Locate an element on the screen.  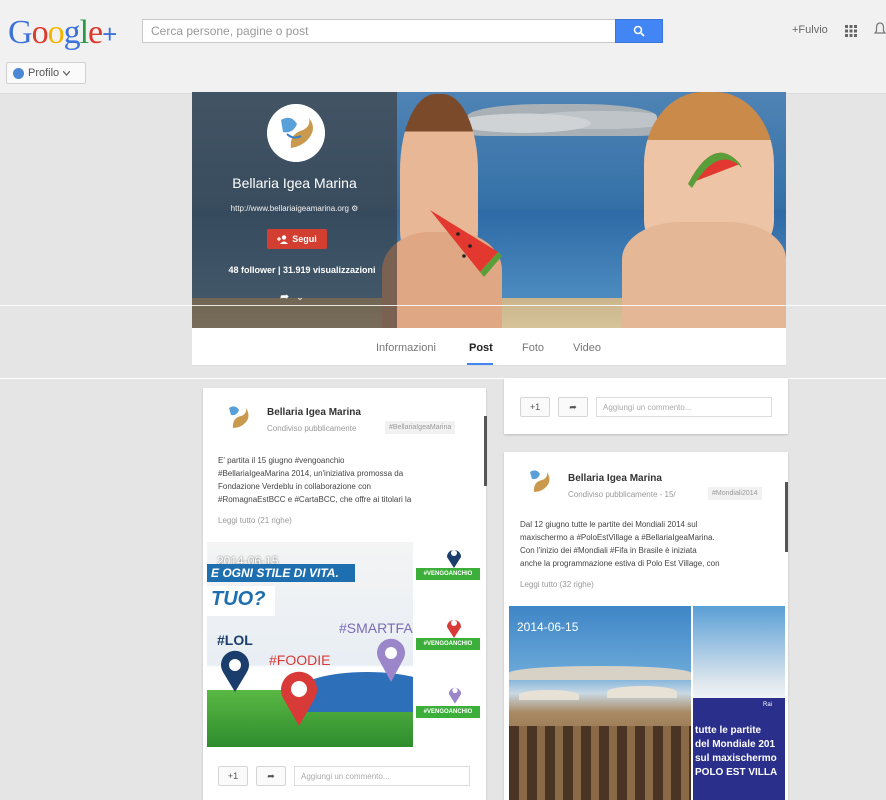
person-icon is located at coordinates (18, 73).